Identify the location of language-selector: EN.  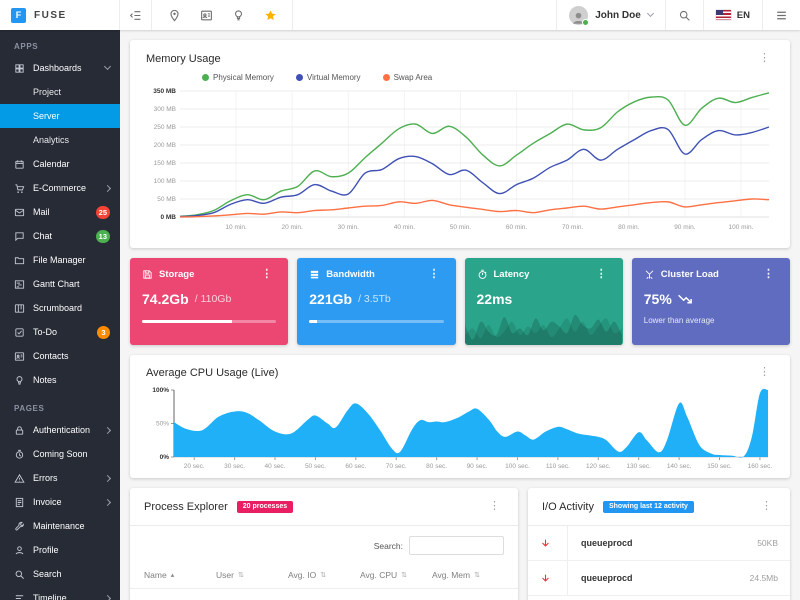
(732, 15).